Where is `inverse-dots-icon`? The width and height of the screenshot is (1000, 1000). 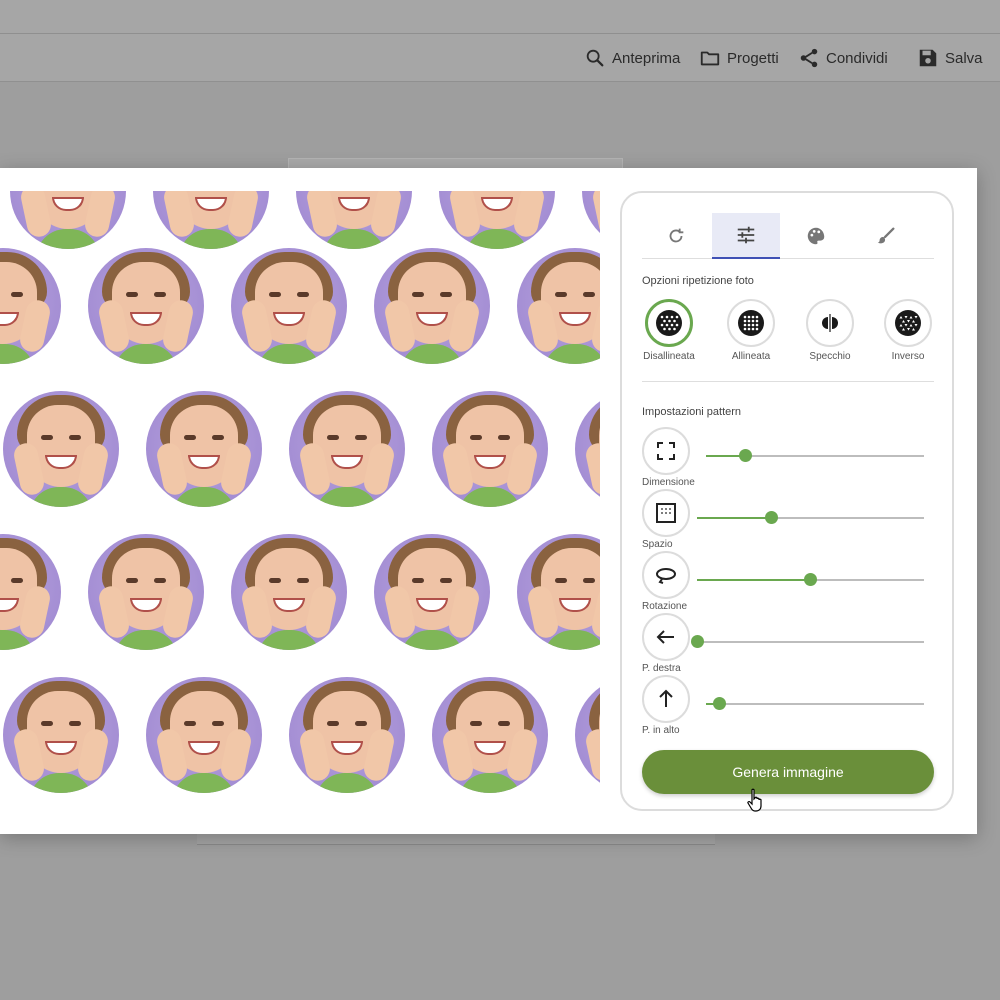 inverse-dots-icon is located at coordinates (908, 323).